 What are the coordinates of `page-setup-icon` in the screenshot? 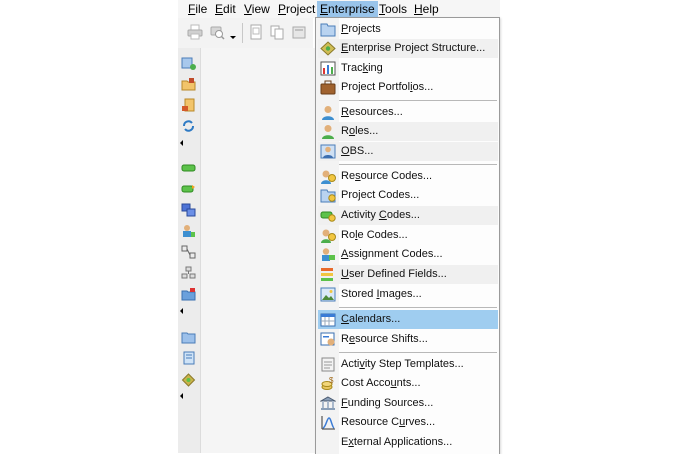 It's located at (256, 32).